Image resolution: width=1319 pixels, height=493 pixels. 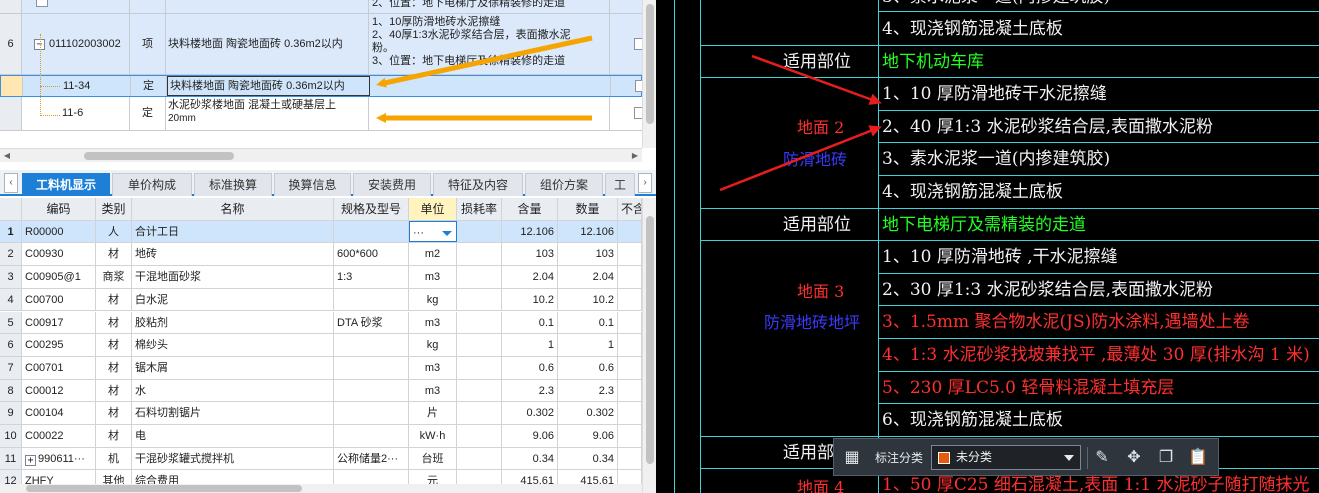 I want to click on name-cell: 白水泥, so click(x=233, y=299).